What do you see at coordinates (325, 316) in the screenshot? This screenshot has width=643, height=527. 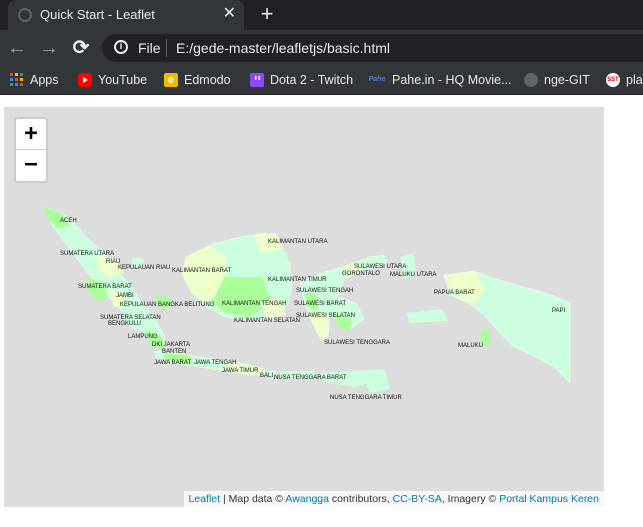 I see `label-sulsel: SULAWESI SELATAN` at bounding box center [325, 316].